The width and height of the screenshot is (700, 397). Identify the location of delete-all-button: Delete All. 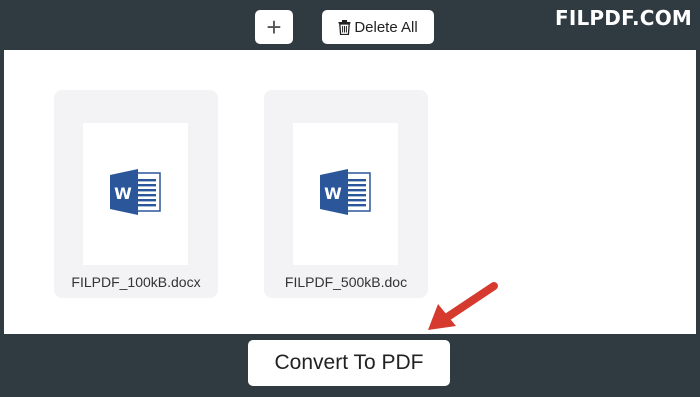
(378, 27).